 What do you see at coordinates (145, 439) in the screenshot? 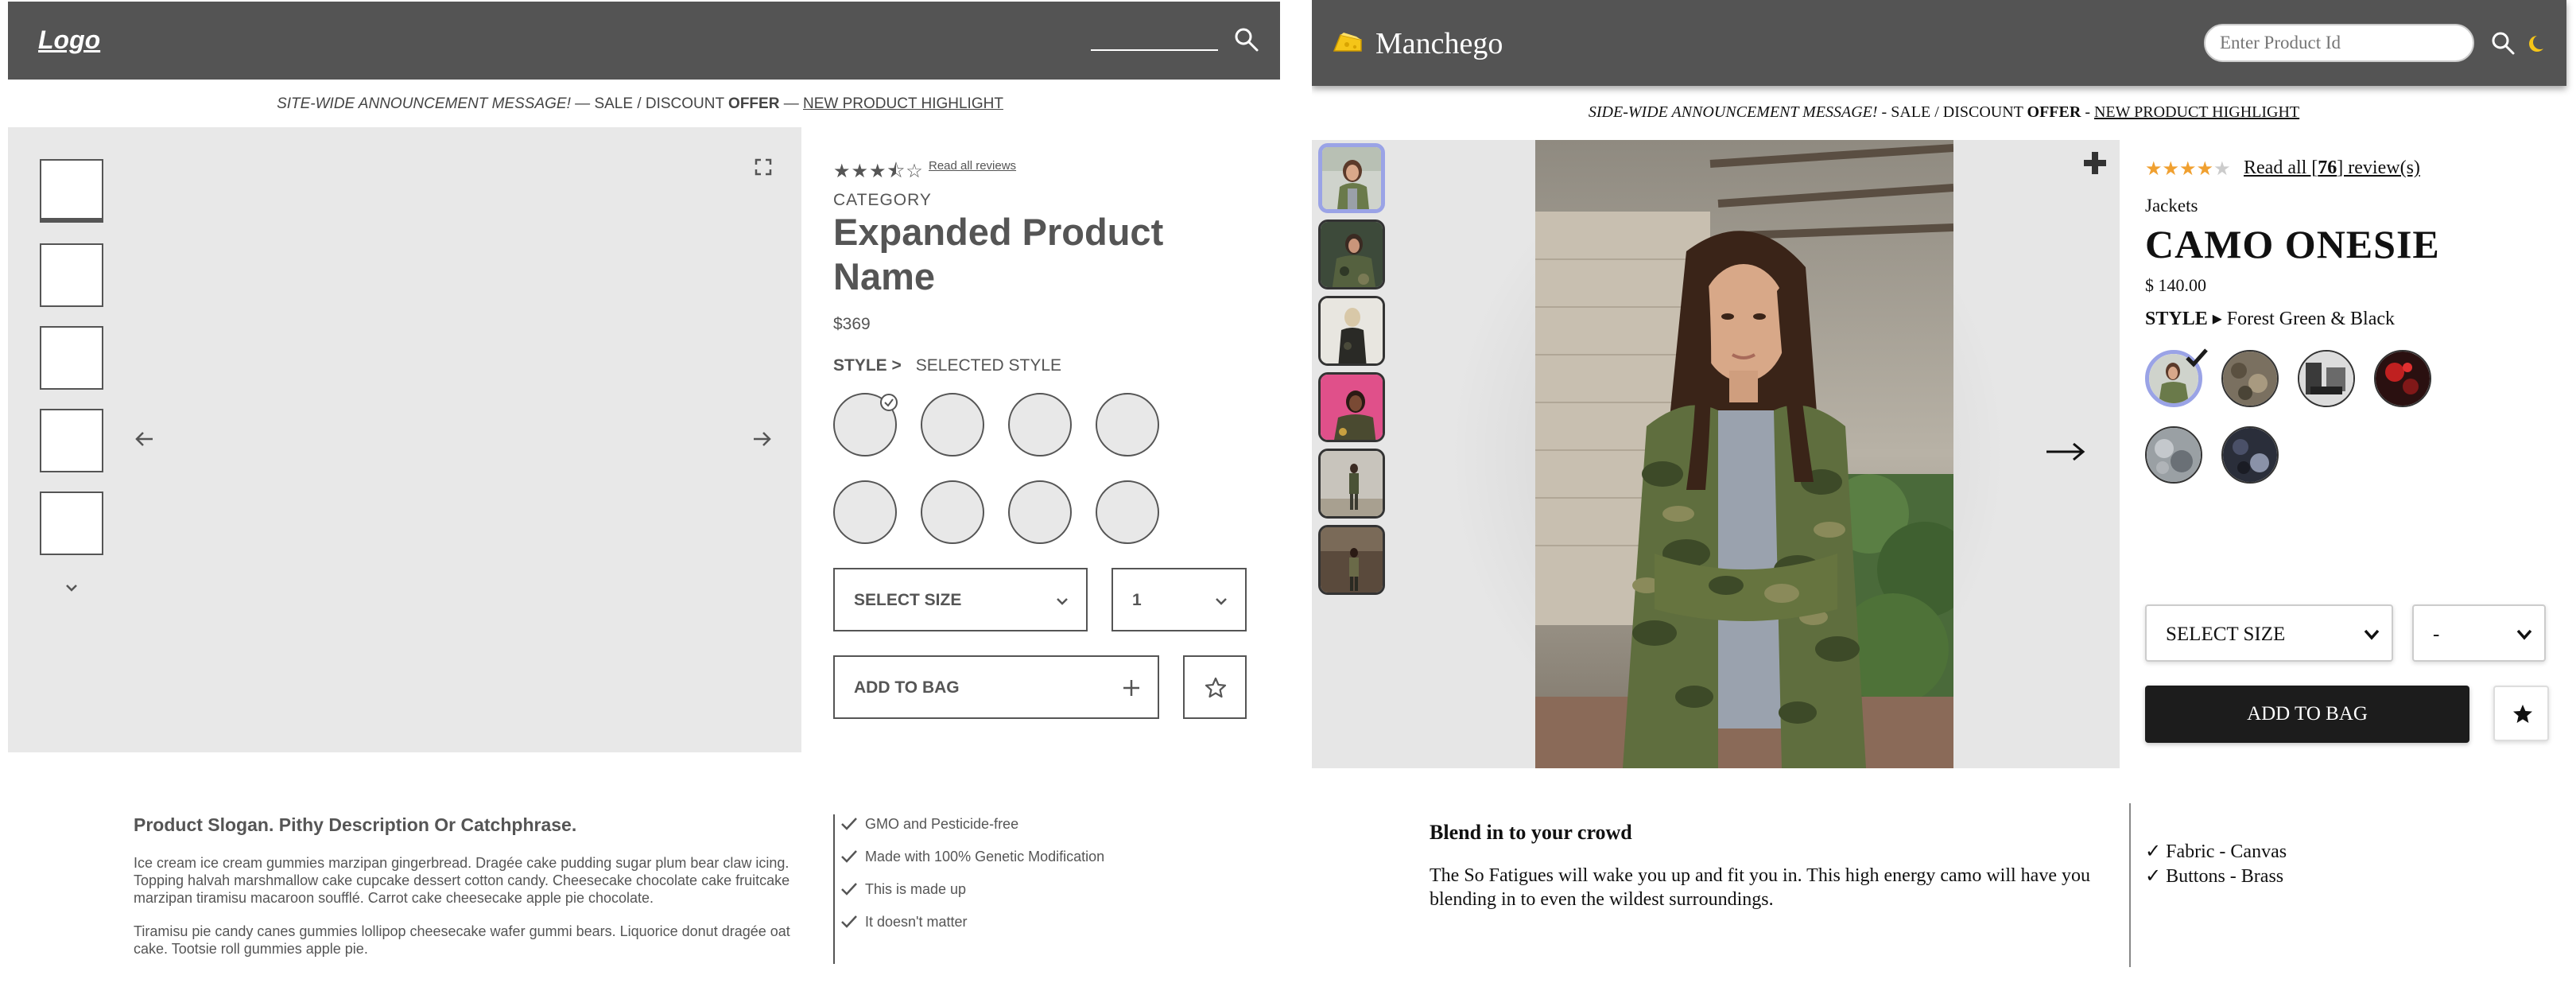
I see `arrow-left-icon` at bounding box center [145, 439].